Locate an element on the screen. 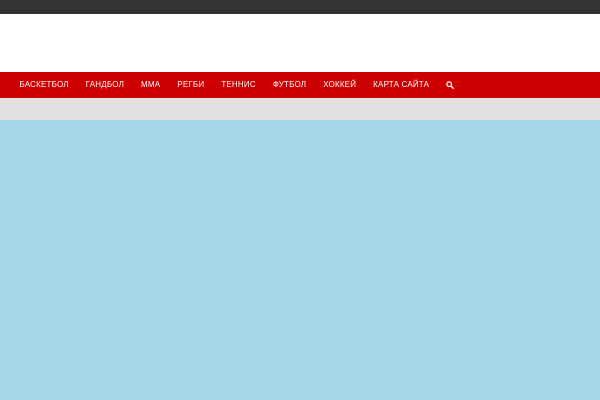 The width and height of the screenshot is (600, 400). nav-item-basketball: БАСКЕТБОЛ is located at coordinates (44, 85).